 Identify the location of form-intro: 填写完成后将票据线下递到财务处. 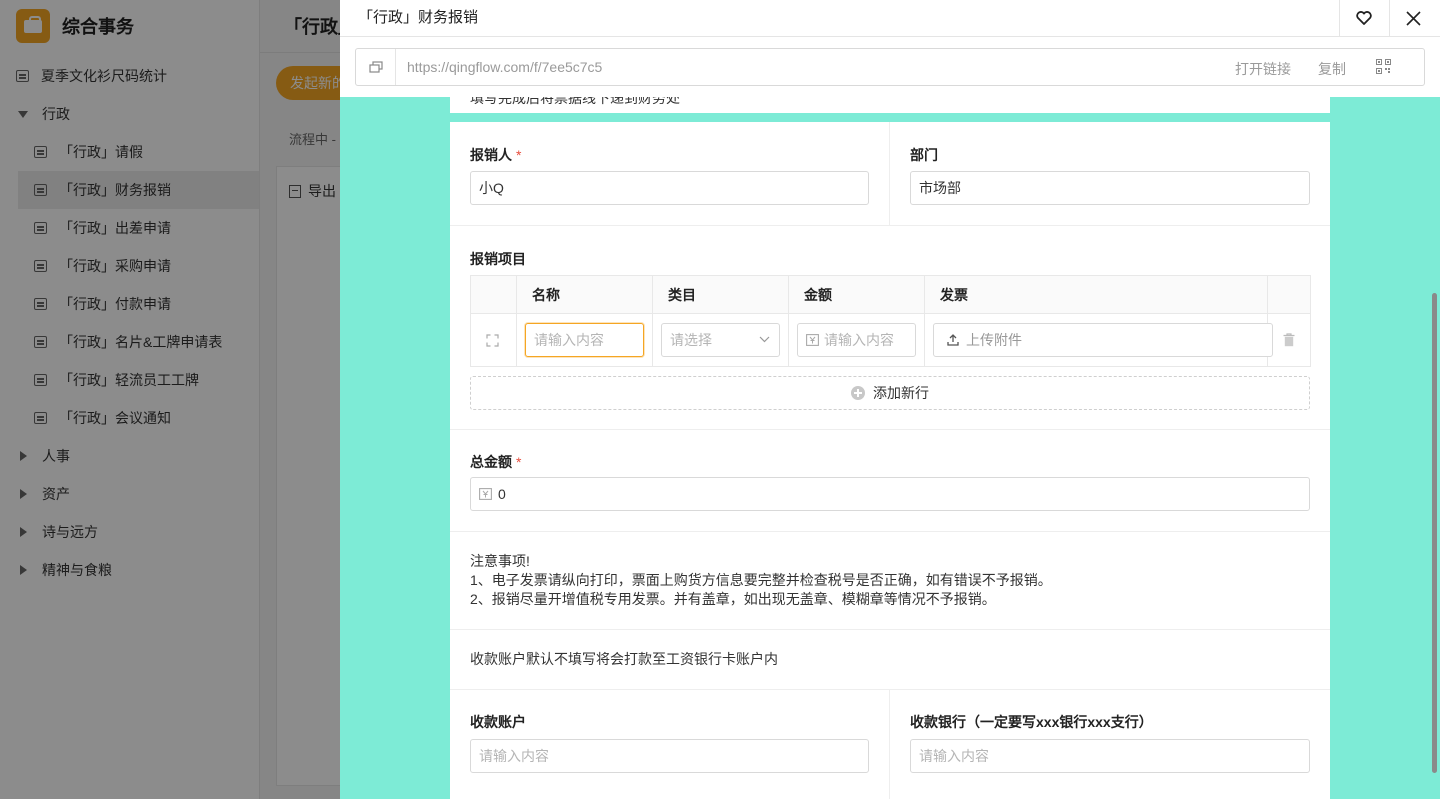
(890, 105).